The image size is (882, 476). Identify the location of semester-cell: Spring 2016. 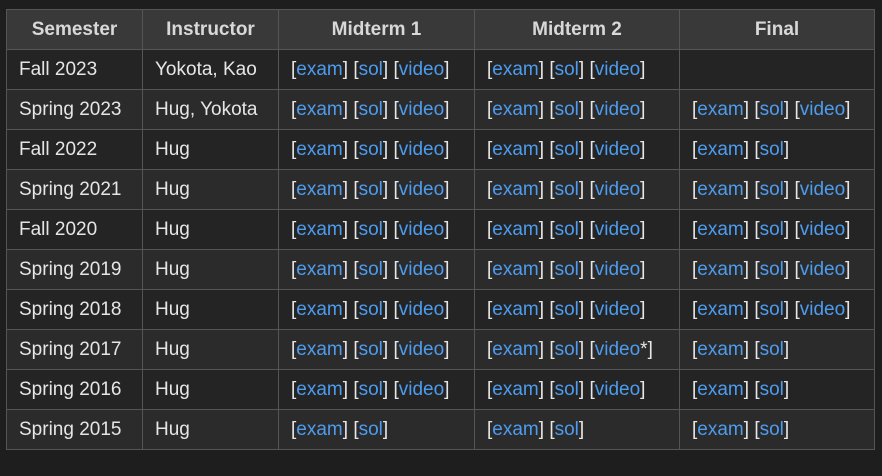
(74, 389).